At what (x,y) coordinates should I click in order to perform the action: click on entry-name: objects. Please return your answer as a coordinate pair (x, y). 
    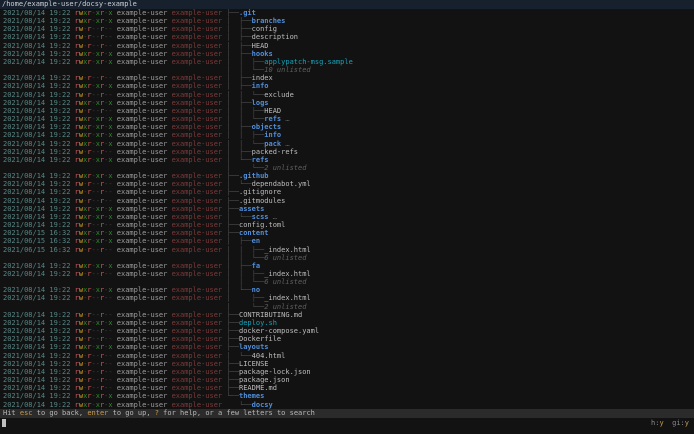
    Looking at the image, I should click on (266, 127).